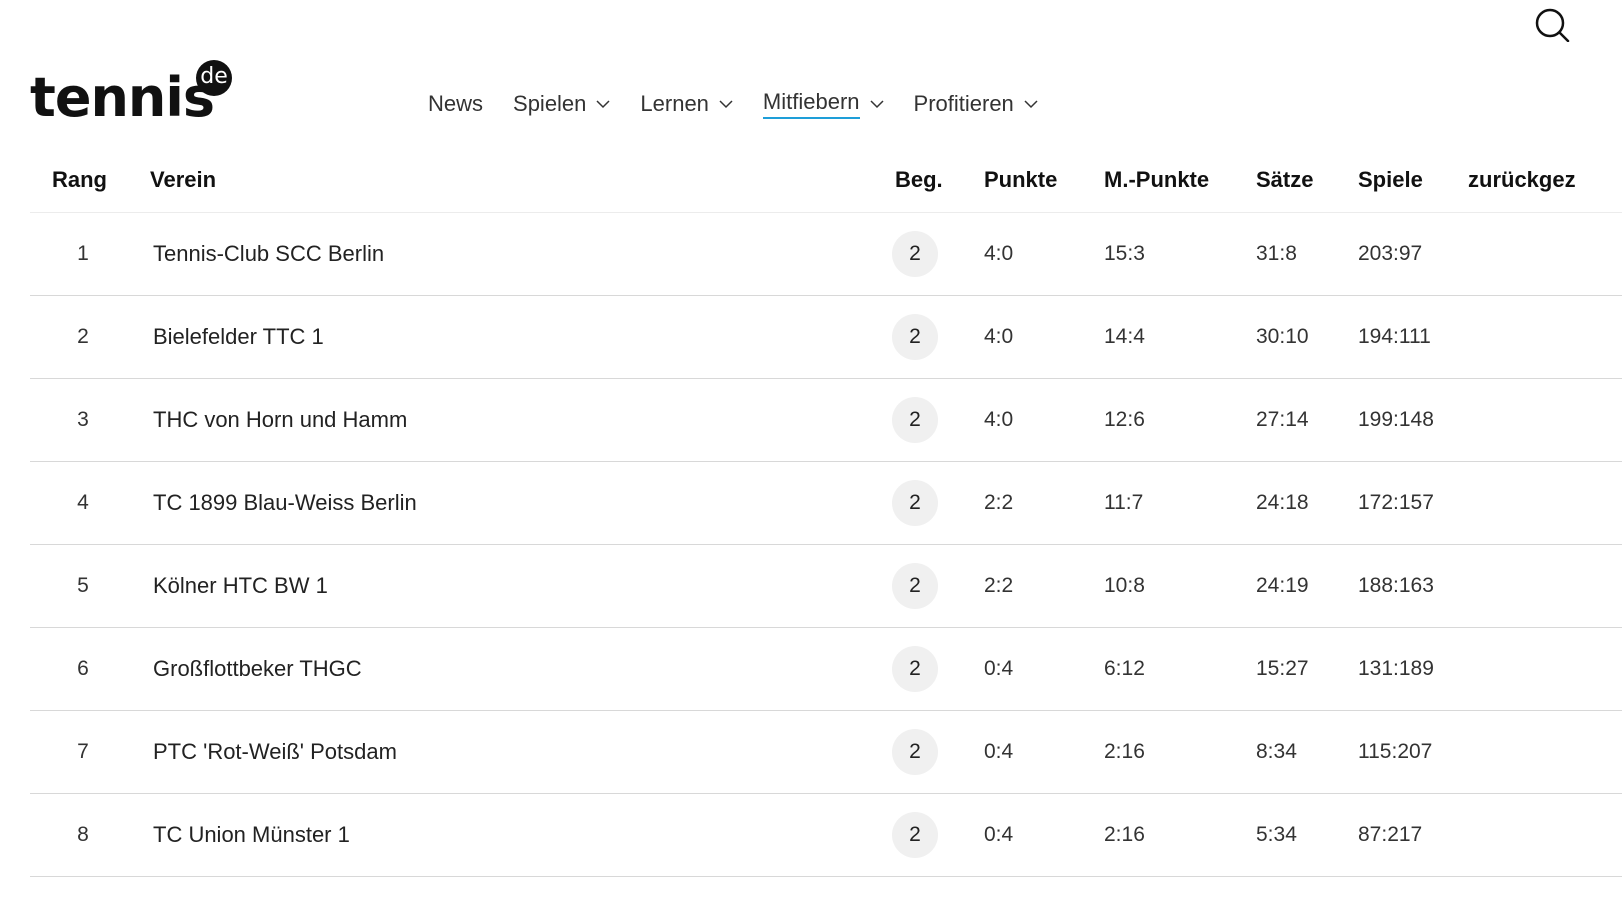 This screenshot has width=1622, height=899. What do you see at coordinates (1282, 585) in the screenshot?
I see `cell-saetze: 24:19` at bounding box center [1282, 585].